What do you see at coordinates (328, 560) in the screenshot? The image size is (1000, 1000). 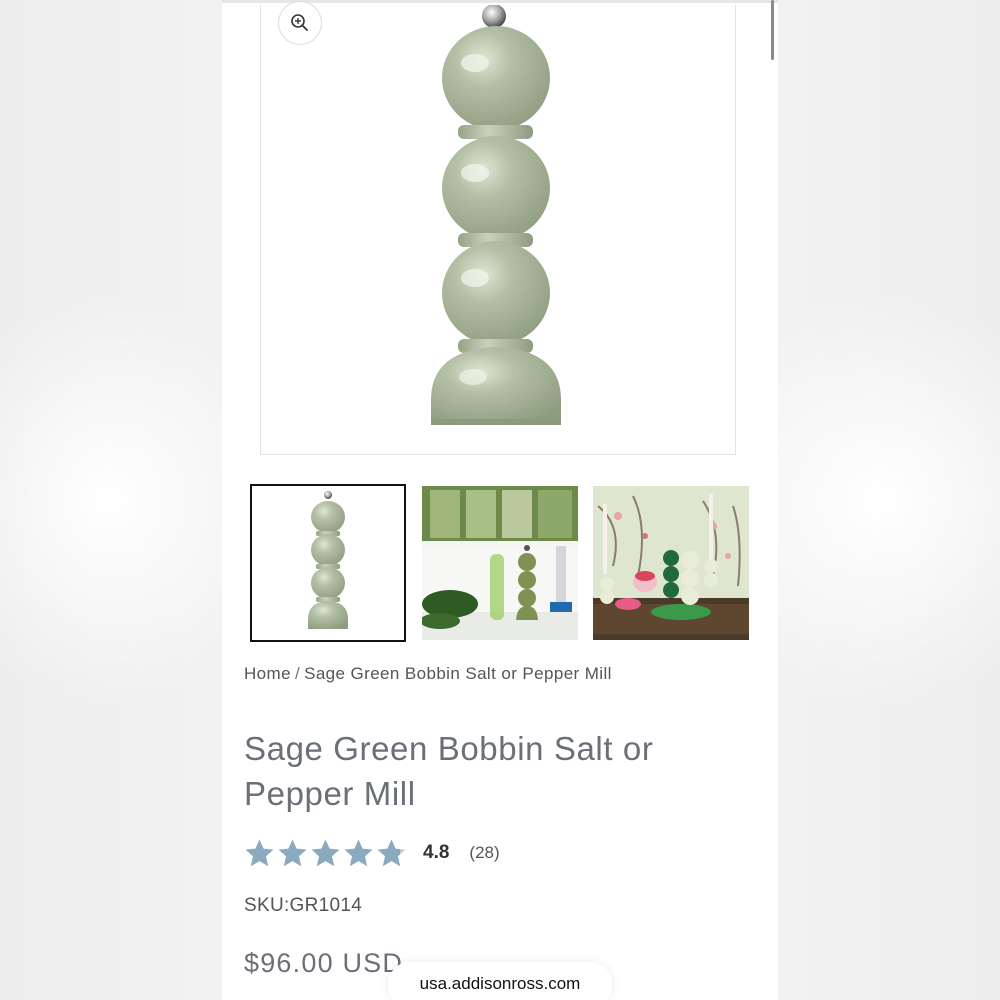 I see `pepper-mill-thumbnail` at bounding box center [328, 560].